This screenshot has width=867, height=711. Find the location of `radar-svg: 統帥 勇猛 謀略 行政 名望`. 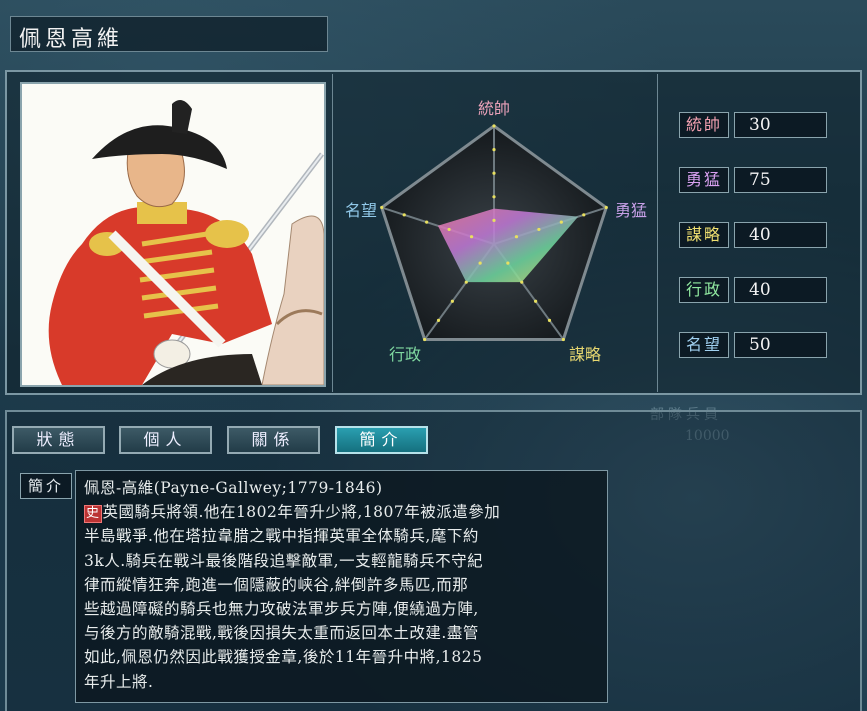

radar-svg: 統帥 勇猛 謀略 行政 名望 is located at coordinates (496, 231).